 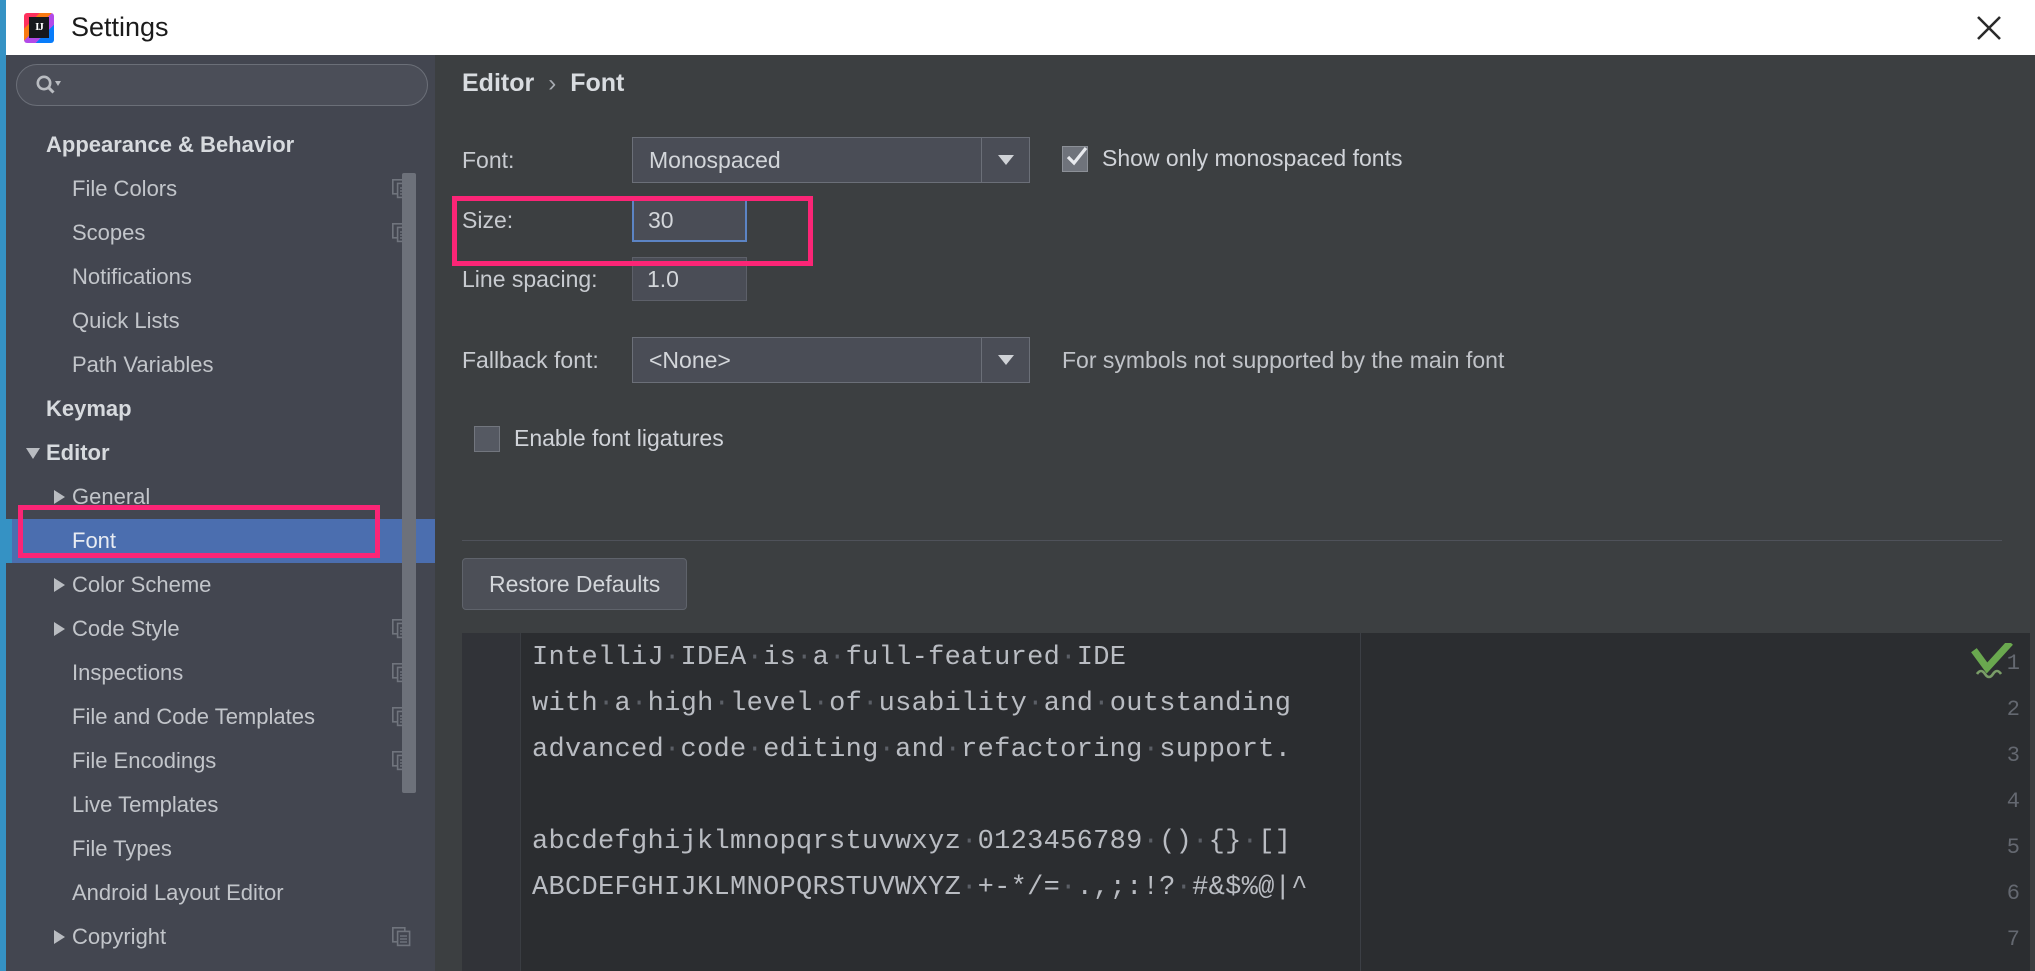 What do you see at coordinates (1360, 802) in the screenshot?
I see `right-margin-guide` at bounding box center [1360, 802].